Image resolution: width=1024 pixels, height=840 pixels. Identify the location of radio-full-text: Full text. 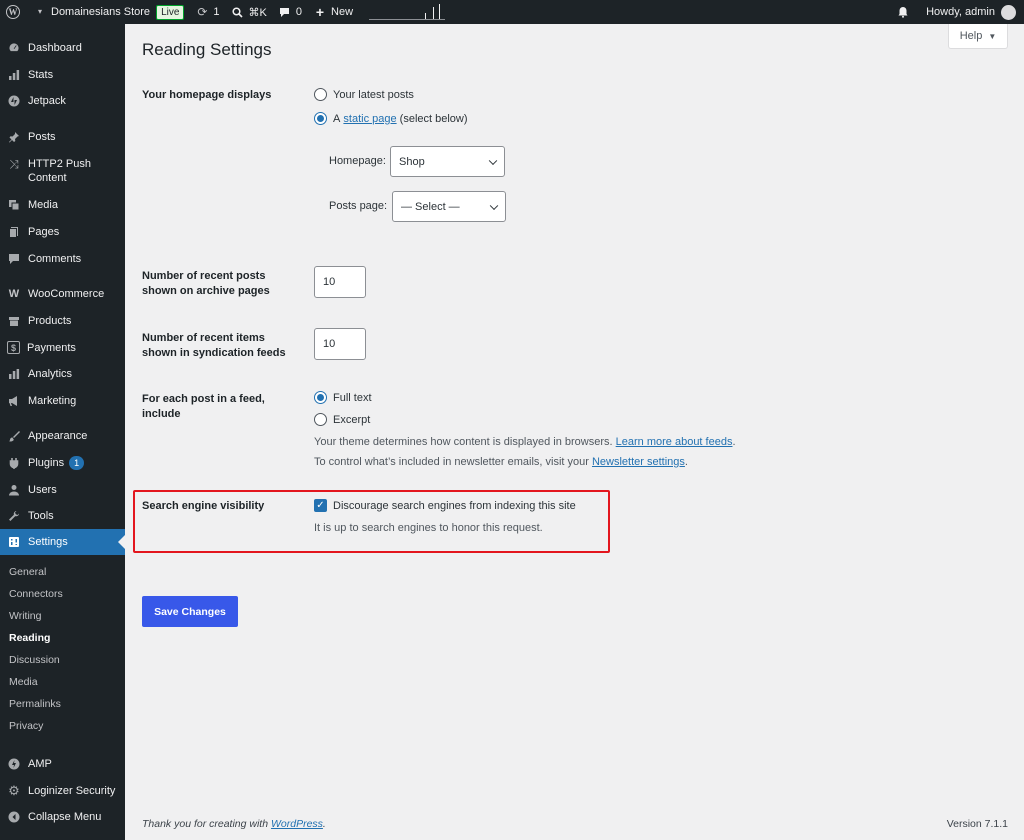
(343, 397).